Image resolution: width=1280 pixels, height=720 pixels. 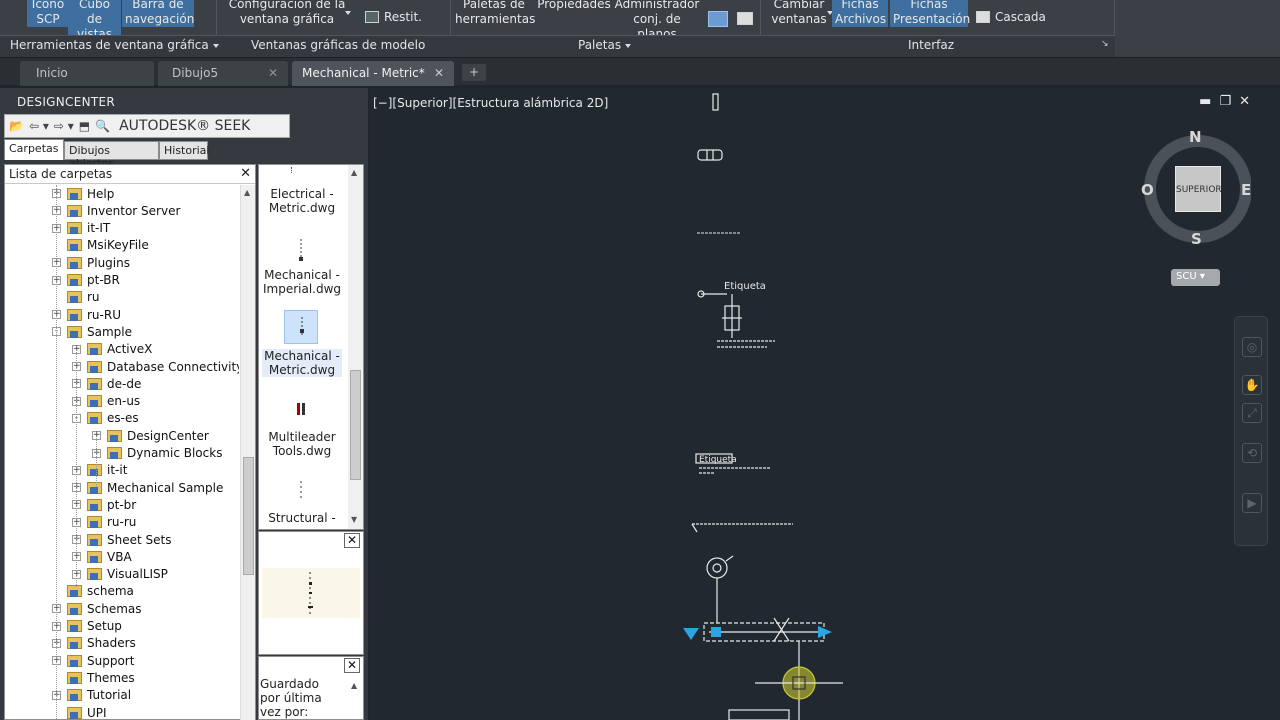 What do you see at coordinates (155, 366) in the screenshot?
I see `tree-item: + Database Connectivity` at bounding box center [155, 366].